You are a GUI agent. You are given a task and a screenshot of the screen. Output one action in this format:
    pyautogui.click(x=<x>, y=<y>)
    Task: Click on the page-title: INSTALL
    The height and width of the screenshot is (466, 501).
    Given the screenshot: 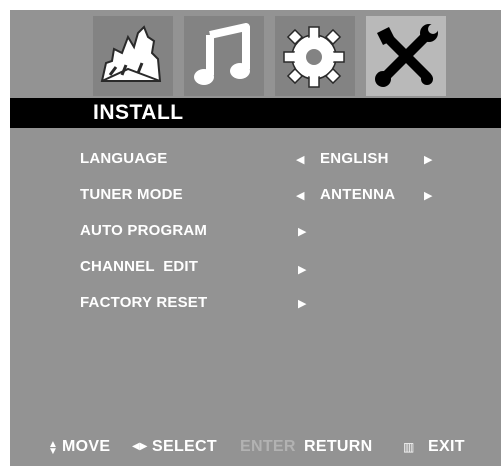 What is the action you would take?
    pyautogui.click(x=138, y=112)
    